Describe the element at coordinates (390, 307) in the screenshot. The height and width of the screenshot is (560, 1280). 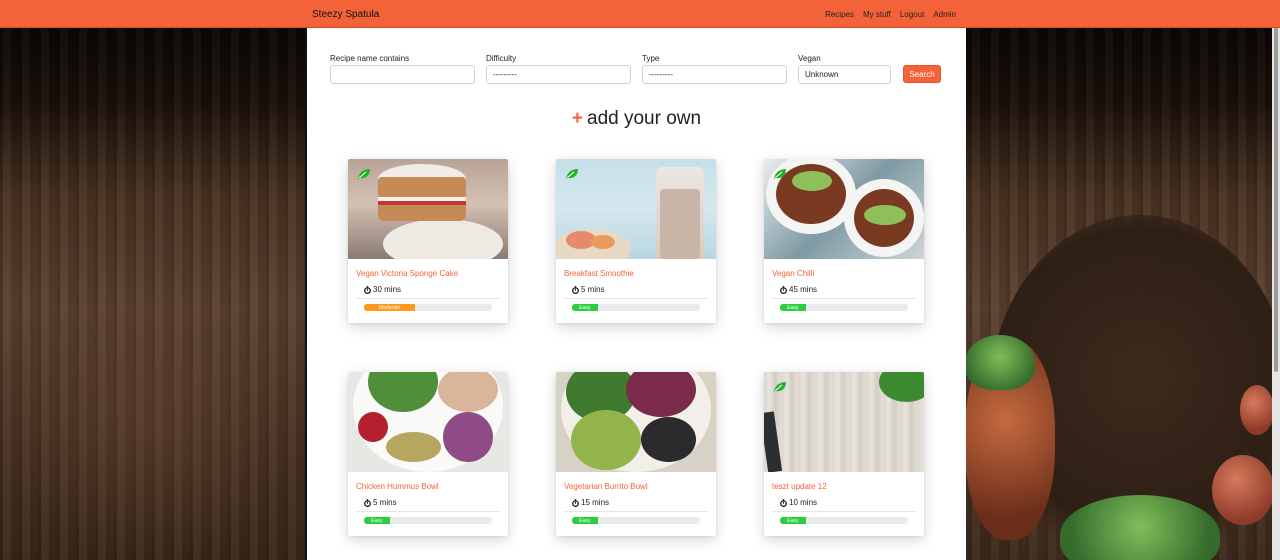
I see `difficulty-fill: Moderate` at that location.